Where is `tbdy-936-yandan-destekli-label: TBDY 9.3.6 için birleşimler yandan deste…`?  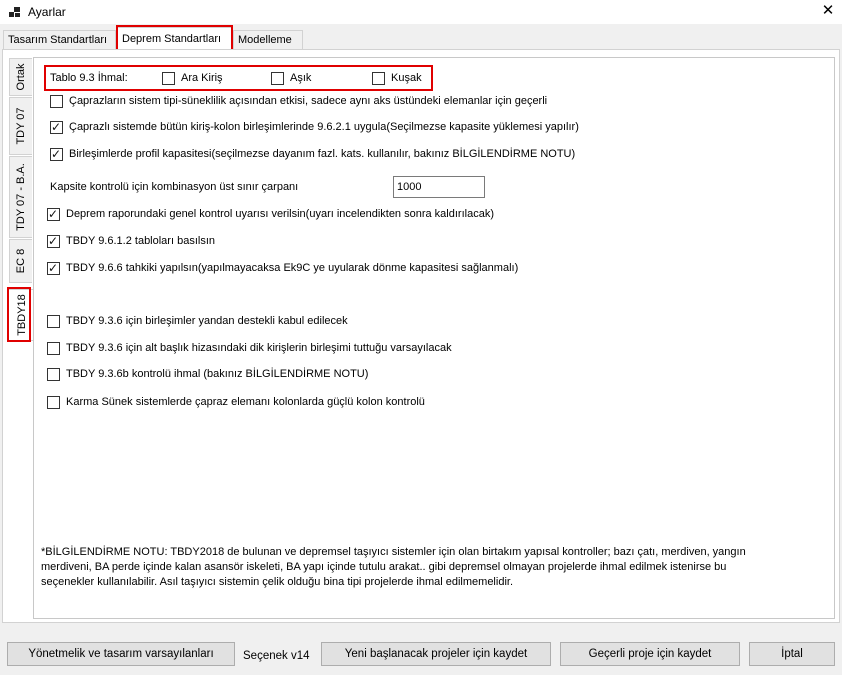 tbdy-936-yandan-destekli-label: TBDY 9.3.6 için birleşimler yandan deste… is located at coordinates (207, 321).